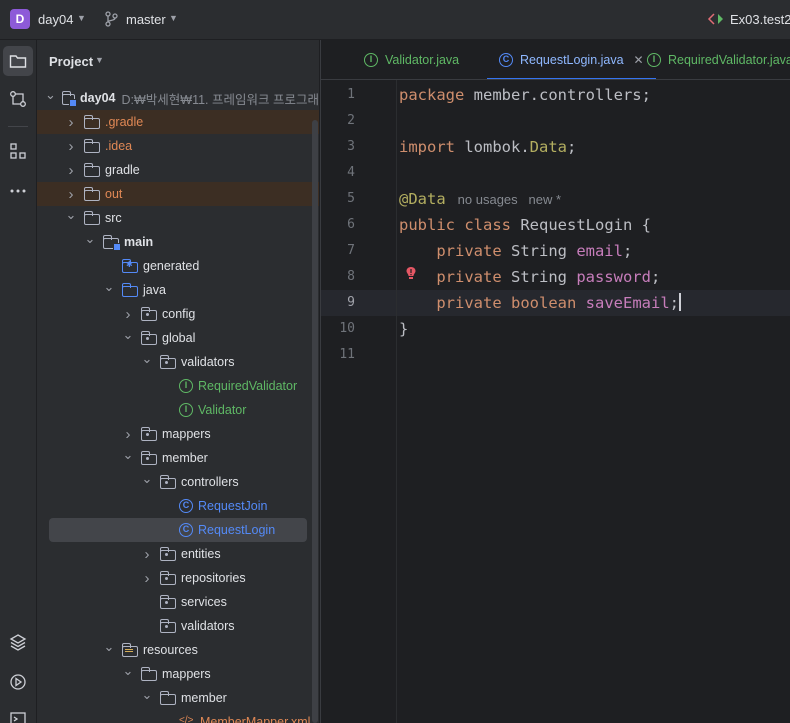 The image size is (790, 723). I want to click on tree-item: ⌄ controllers, so click(178, 482).